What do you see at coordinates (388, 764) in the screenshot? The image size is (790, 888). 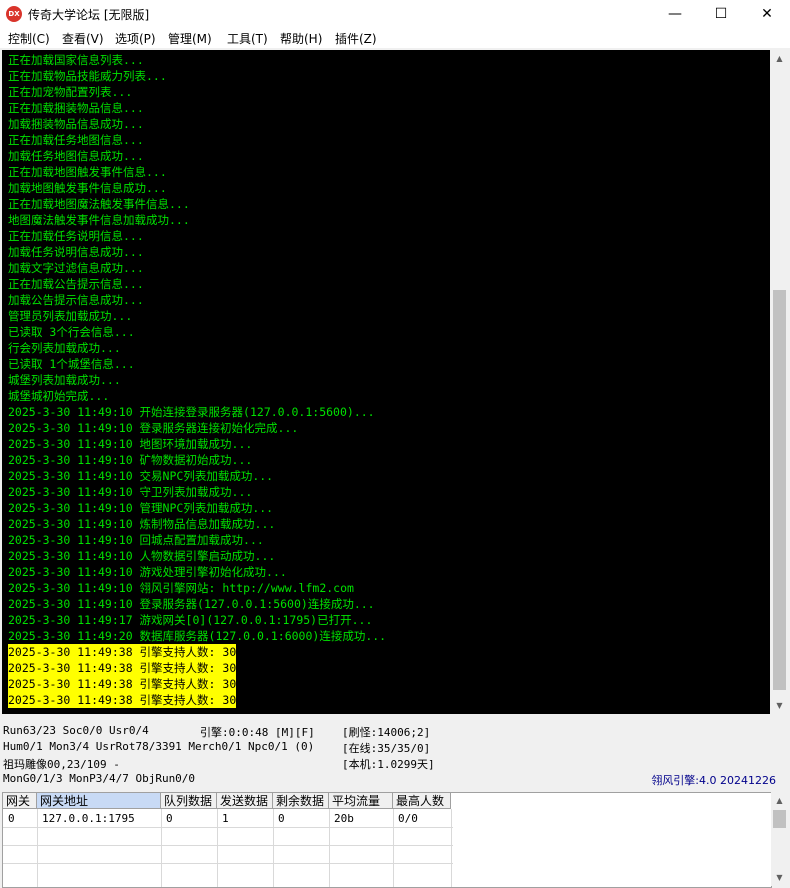 I see `status-local: [本机:1.0299天]` at bounding box center [388, 764].